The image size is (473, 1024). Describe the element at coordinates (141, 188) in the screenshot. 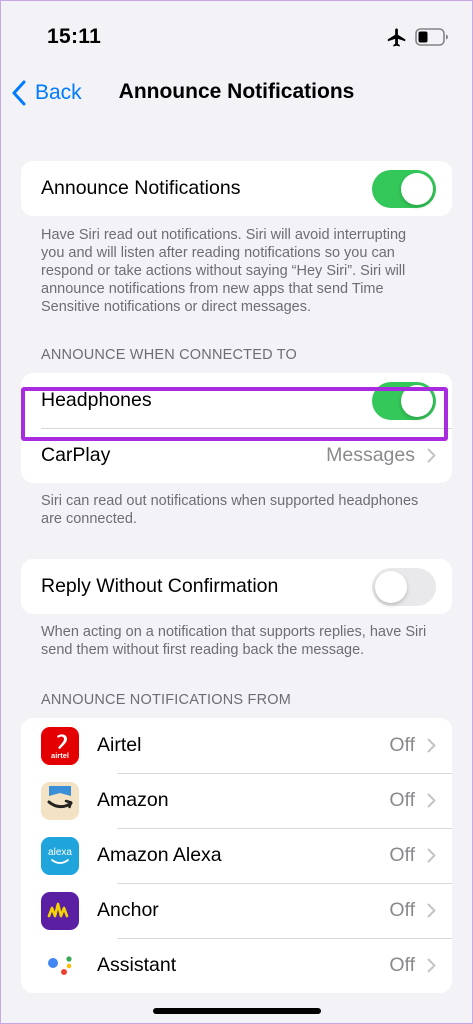

I see `announce-notifications-label: Announce Notifications` at that location.